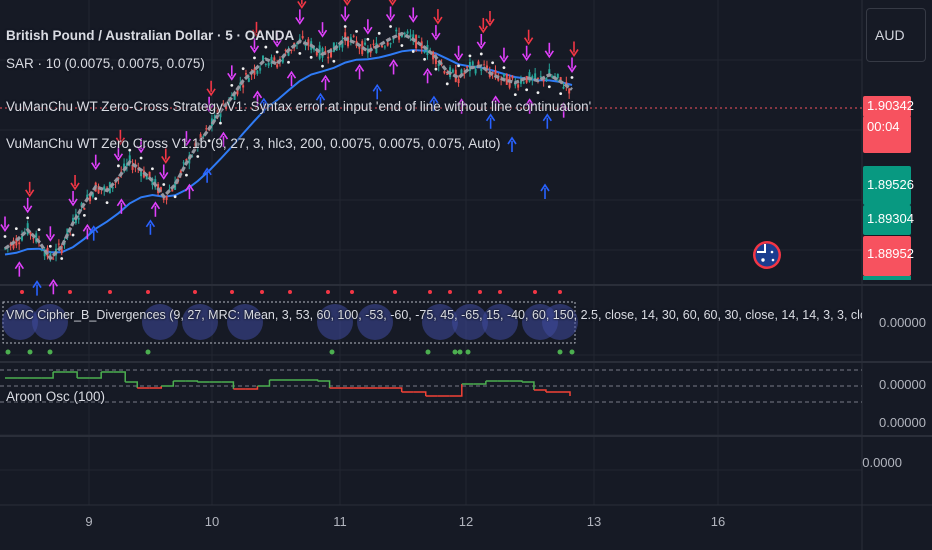 The width and height of the screenshot is (932, 550). I want to click on aroon-axis-value-1: 0.00000, so click(902, 384).